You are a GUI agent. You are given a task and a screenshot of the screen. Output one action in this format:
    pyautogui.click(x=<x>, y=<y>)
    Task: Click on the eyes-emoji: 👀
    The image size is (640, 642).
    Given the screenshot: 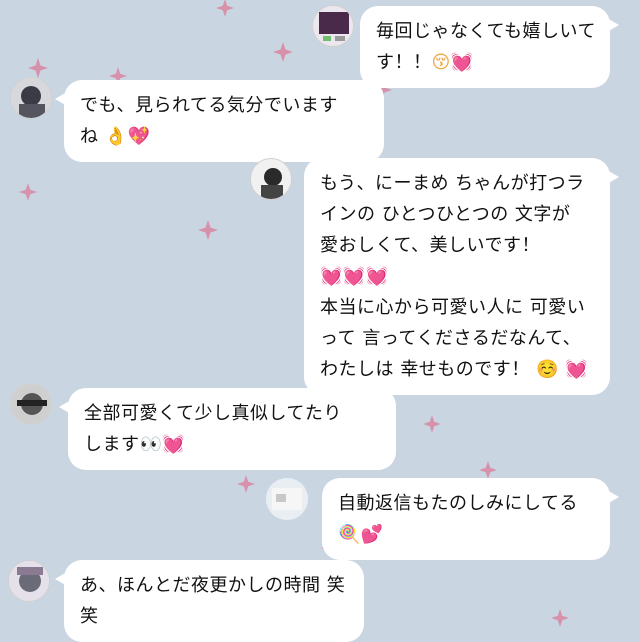 What is the action you would take?
    pyautogui.click(x=151, y=444)
    